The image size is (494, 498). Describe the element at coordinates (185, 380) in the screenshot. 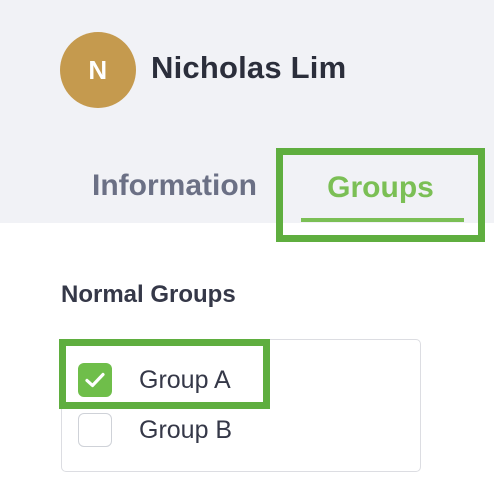

I see `group-a-label: Group A` at that location.